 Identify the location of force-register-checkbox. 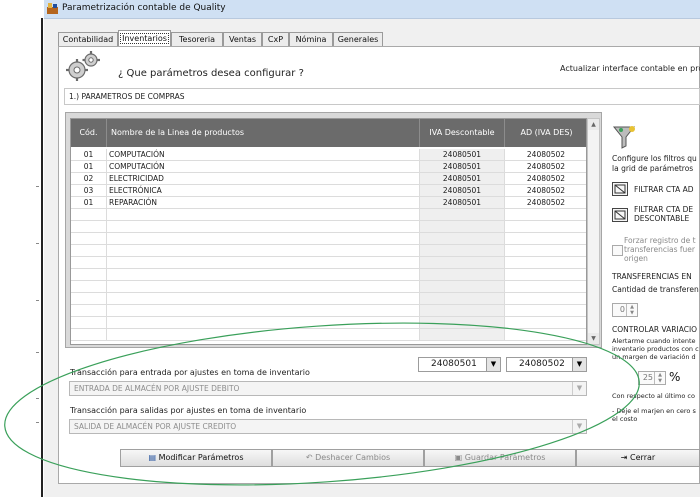
(617, 250).